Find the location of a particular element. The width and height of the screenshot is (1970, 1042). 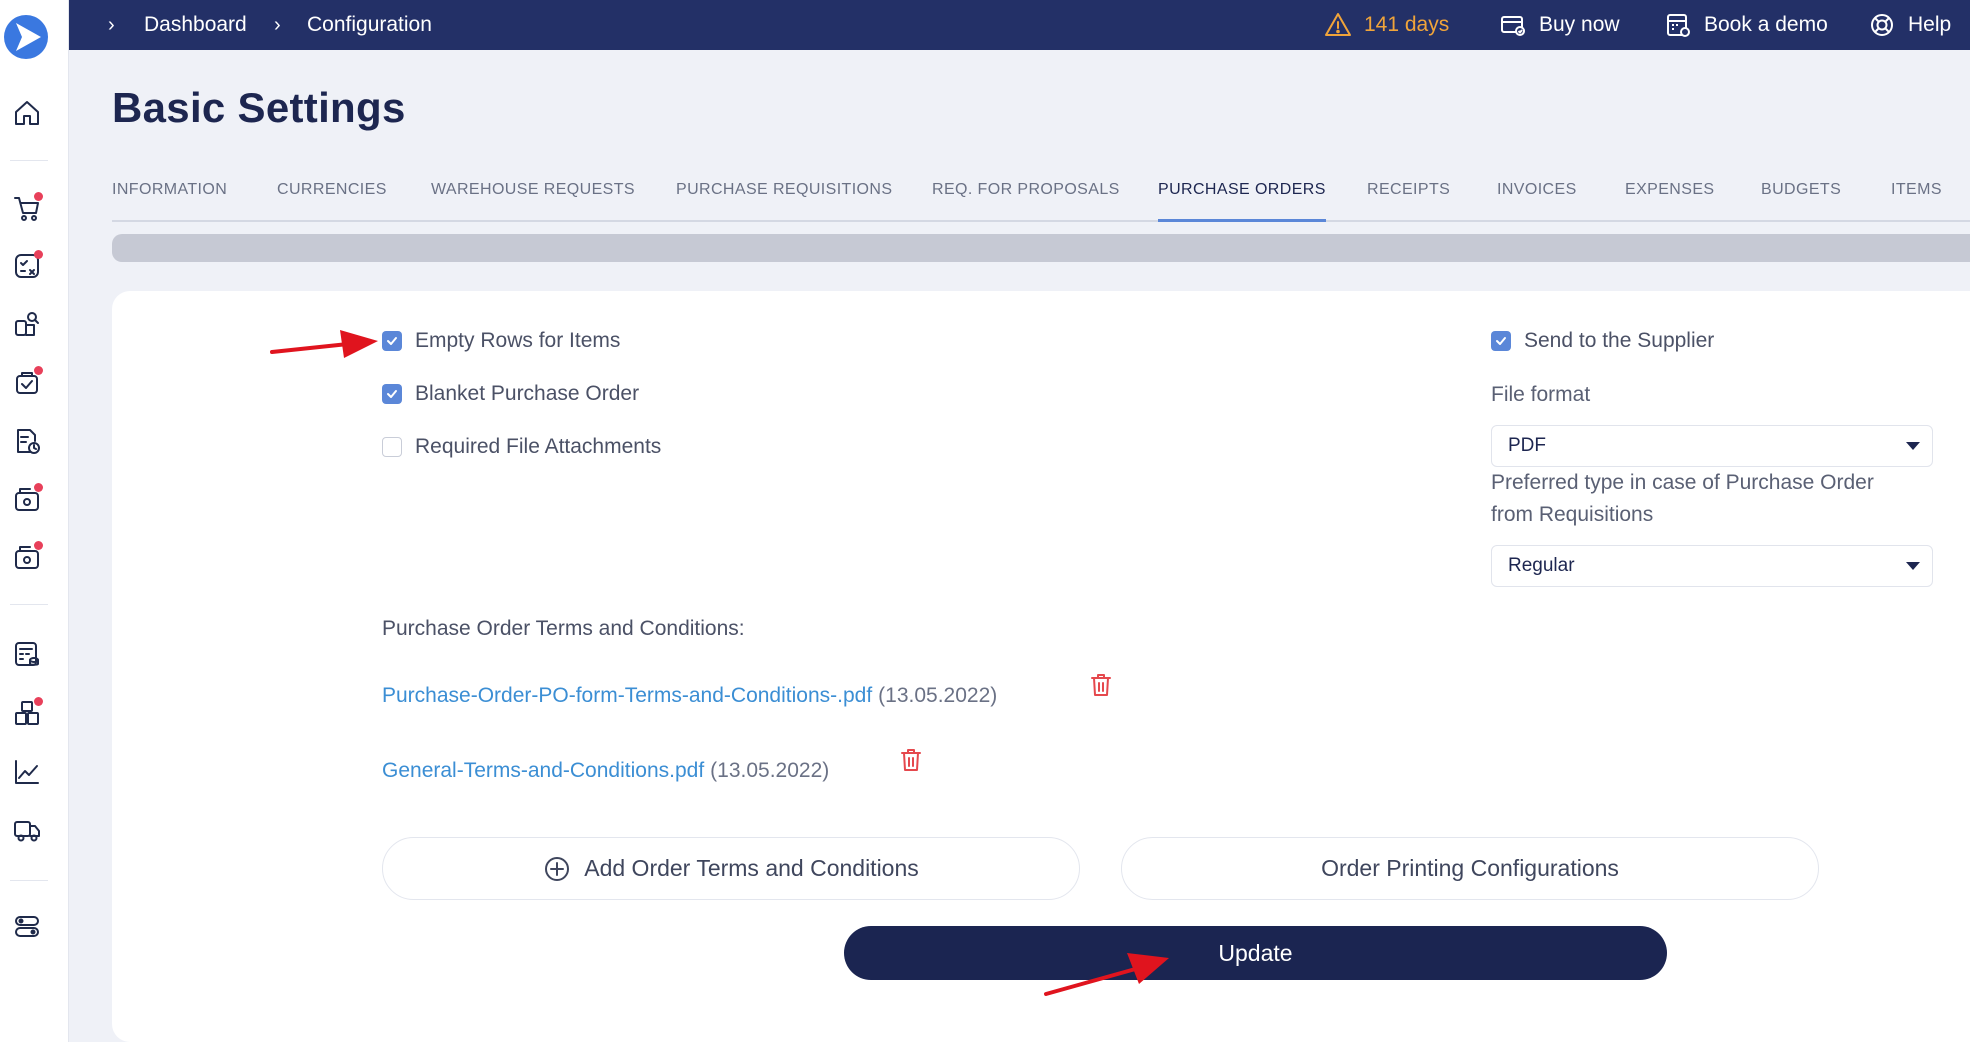

printing-config-button: Order Printing Configurations is located at coordinates (1470, 868).